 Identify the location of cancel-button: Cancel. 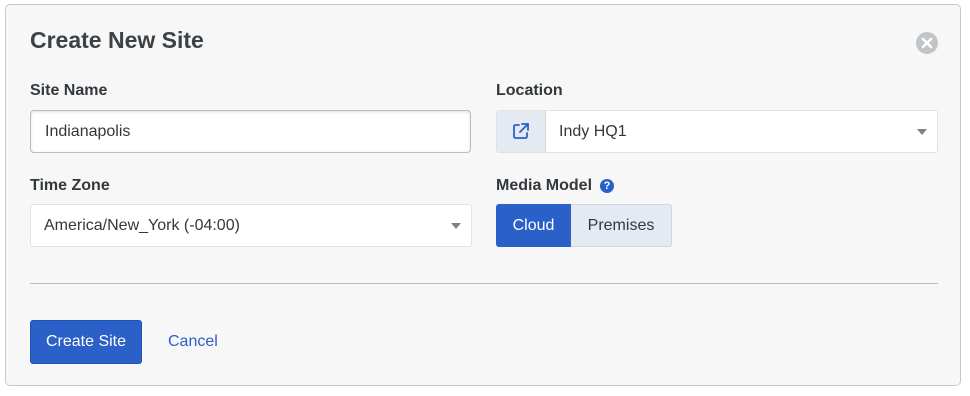
(193, 342).